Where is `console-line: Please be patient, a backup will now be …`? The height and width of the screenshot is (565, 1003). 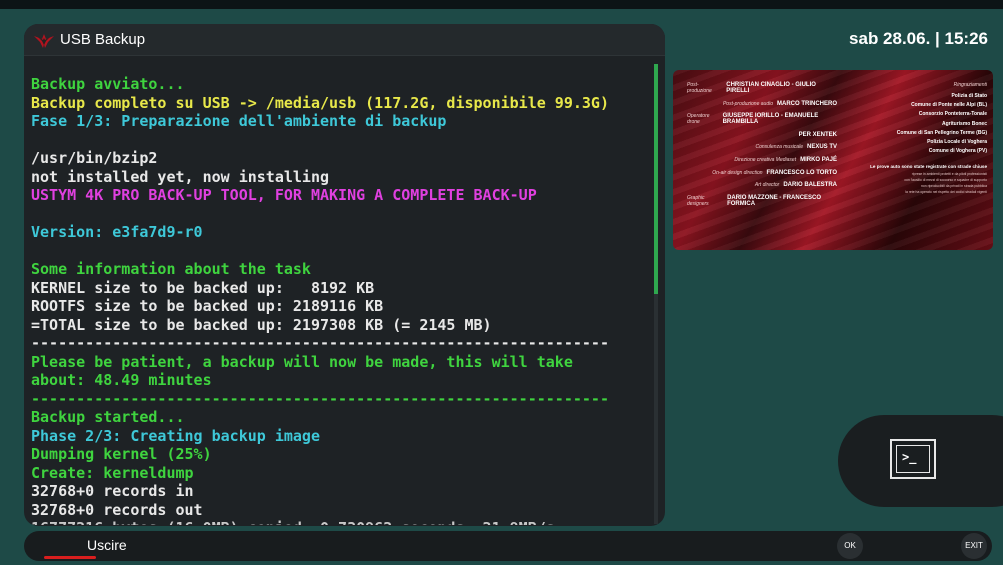
console-line: Please be patient, a backup will now be … is located at coordinates (302, 361).